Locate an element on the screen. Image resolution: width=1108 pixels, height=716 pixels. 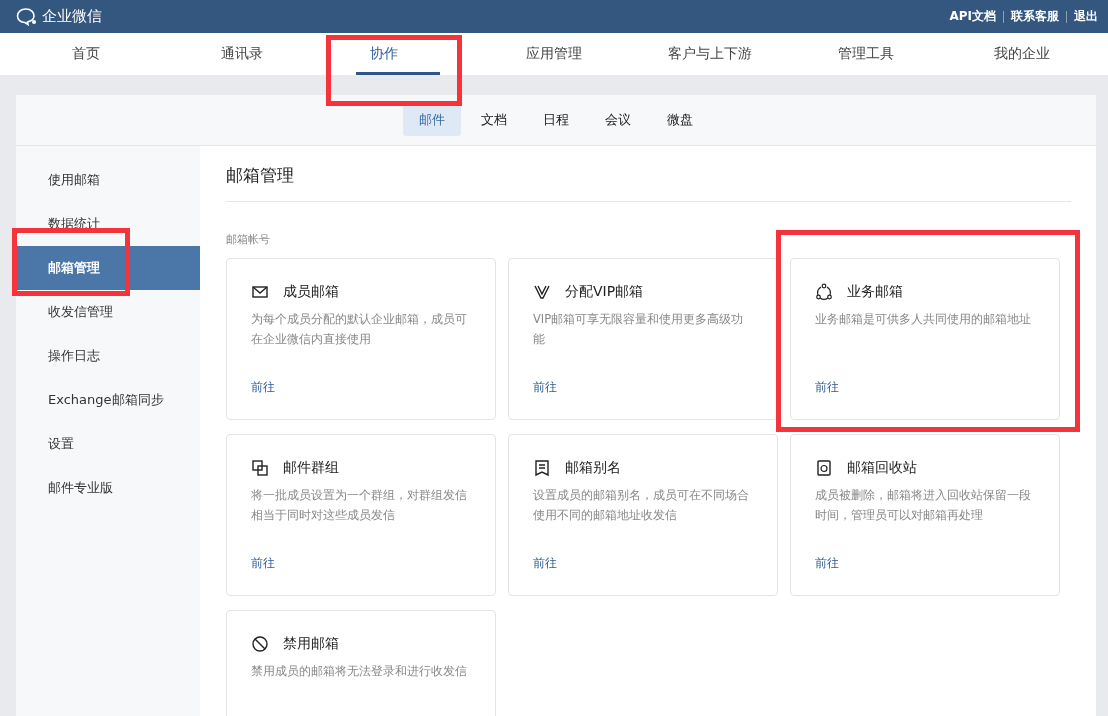
sidebar-item: 收发信管理 is located at coordinates (108, 312).